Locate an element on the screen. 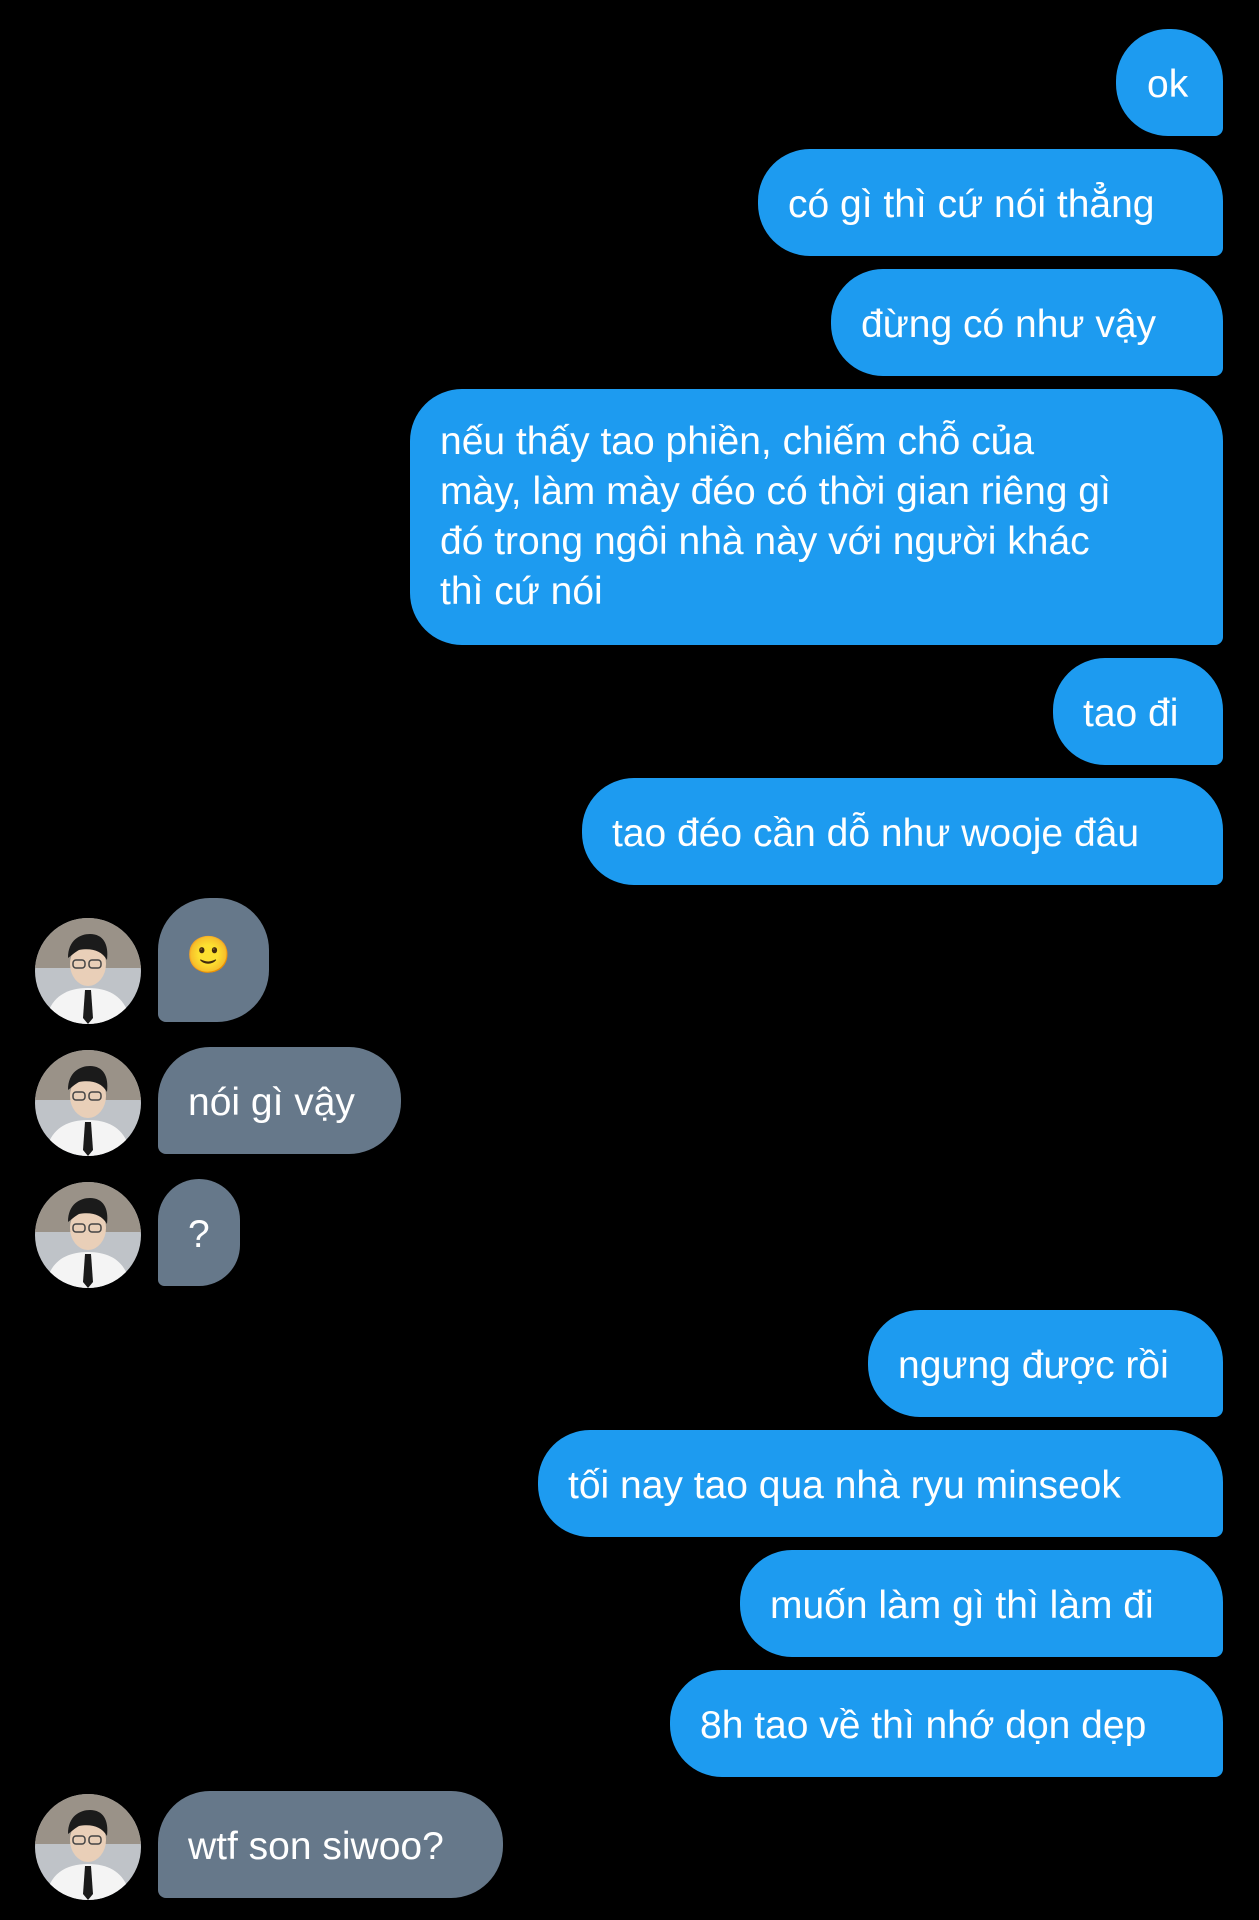  message-text: tối nay tao qua nhà ryu minseok is located at coordinates (844, 1485).